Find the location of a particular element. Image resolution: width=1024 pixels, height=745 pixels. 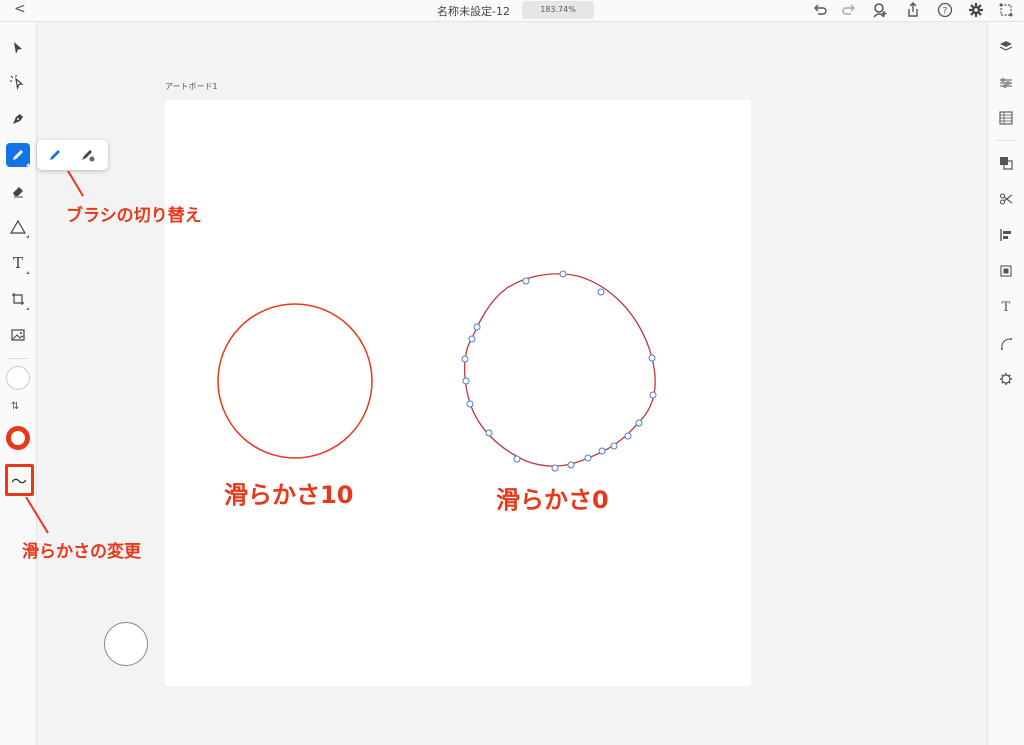

annotation-brush-switch: ブラシの切り替え is located at coordinates (134, 216).